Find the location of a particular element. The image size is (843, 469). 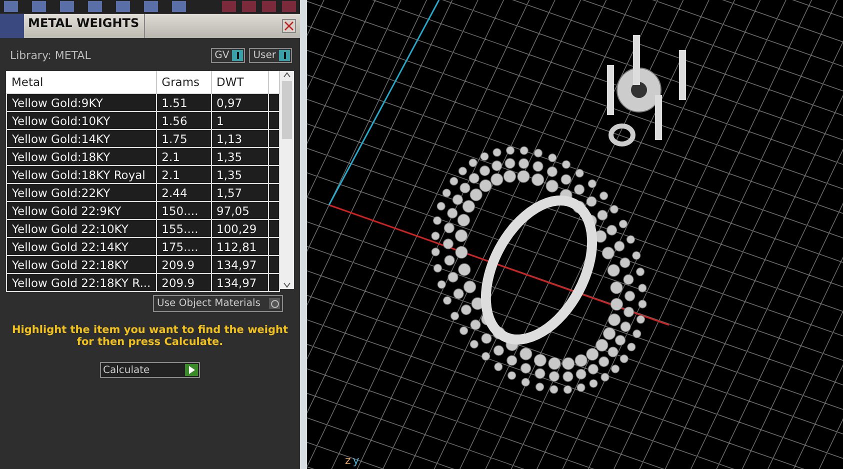

table-cell: 97,05 is located at coordinates (239, 211).